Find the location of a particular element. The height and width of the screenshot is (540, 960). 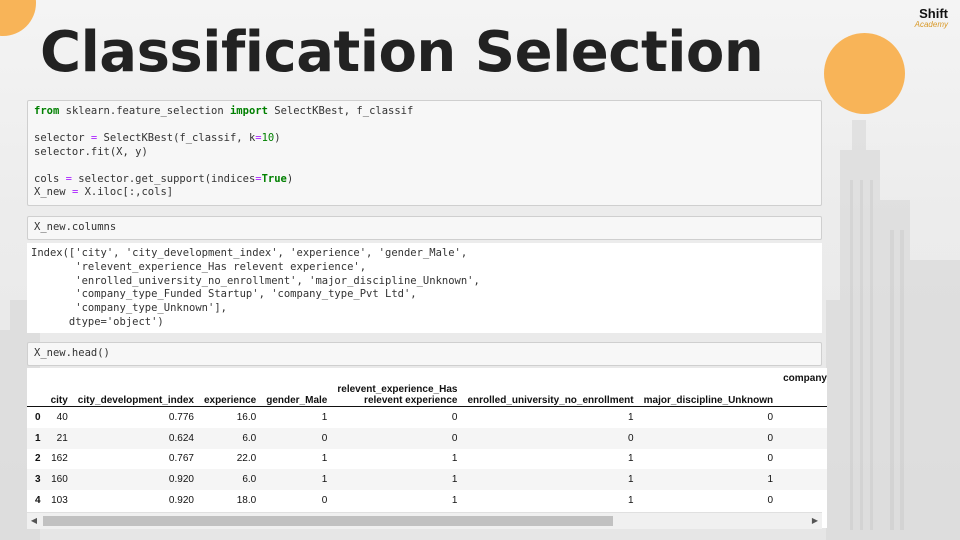

column-header: major_discipline_Unknown is located at coordinates (708, 387).